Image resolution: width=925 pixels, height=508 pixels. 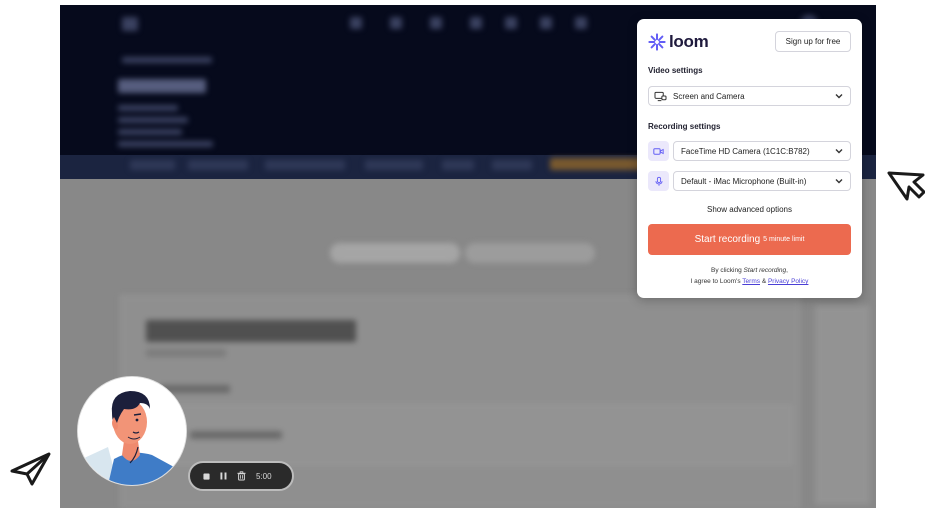 I want to click on camera-icon, so click(x=658, y=151).